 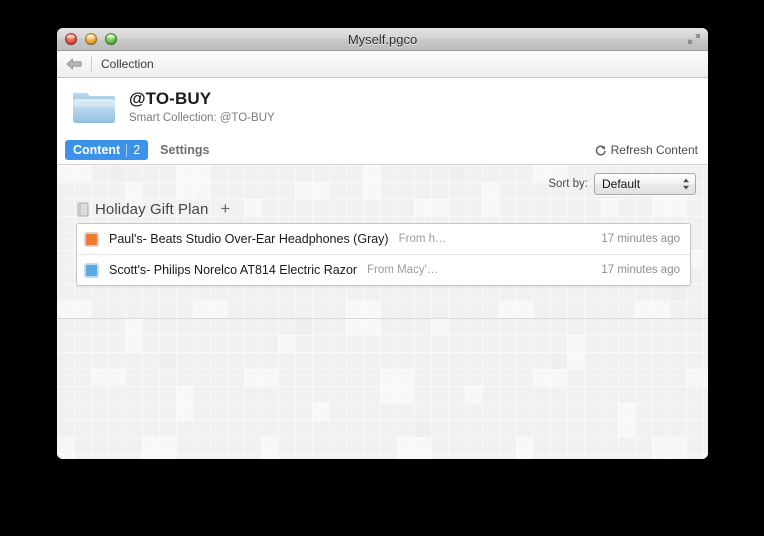 What do you see at coordinates (645, 184) in the screenshot?
I see `sort-by-select: Default` at bounding box center [645, 184].